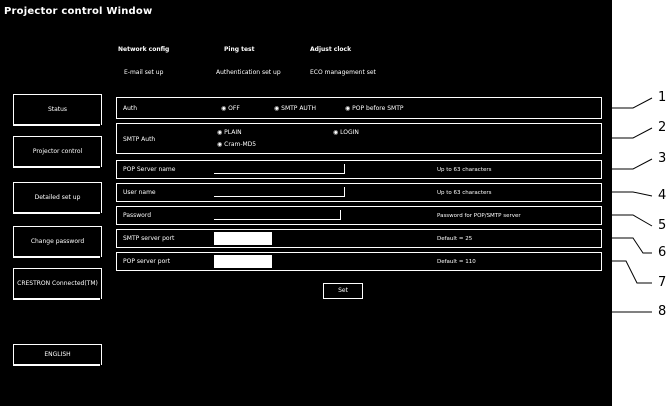 The image size is (669, 406). What do you see at coordinates (662, 225) in the screenshot?
I see `callout-5: 5` at bounding box center [662, 225].